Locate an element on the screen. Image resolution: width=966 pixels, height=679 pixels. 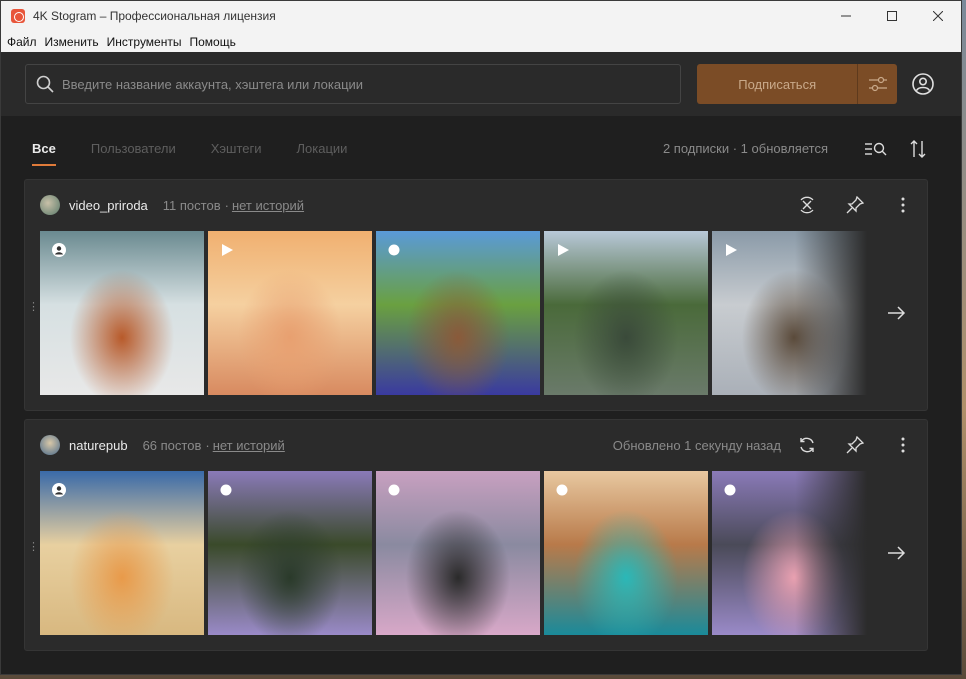
close-button is located at coordinates (938, 16).